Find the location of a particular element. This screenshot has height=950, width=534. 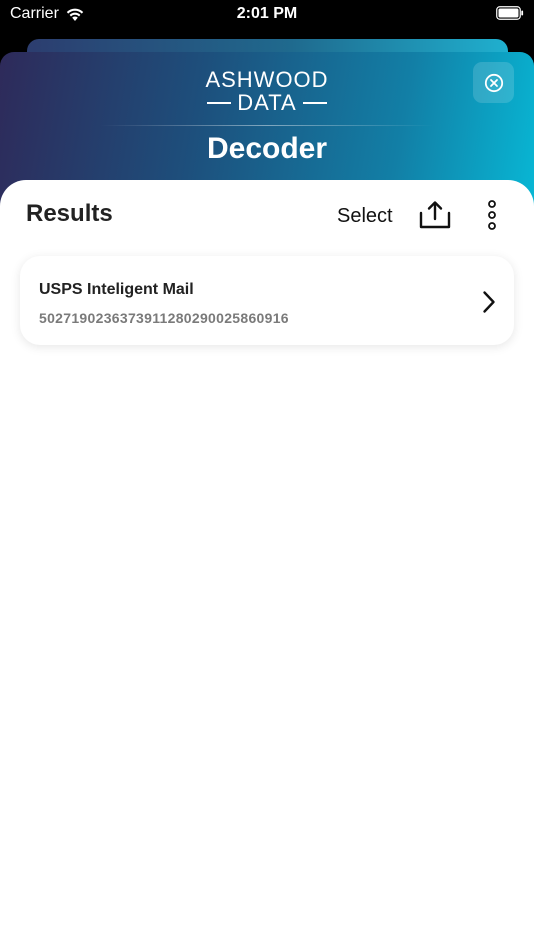

select-button: Select is located at coordinates (365, 216).